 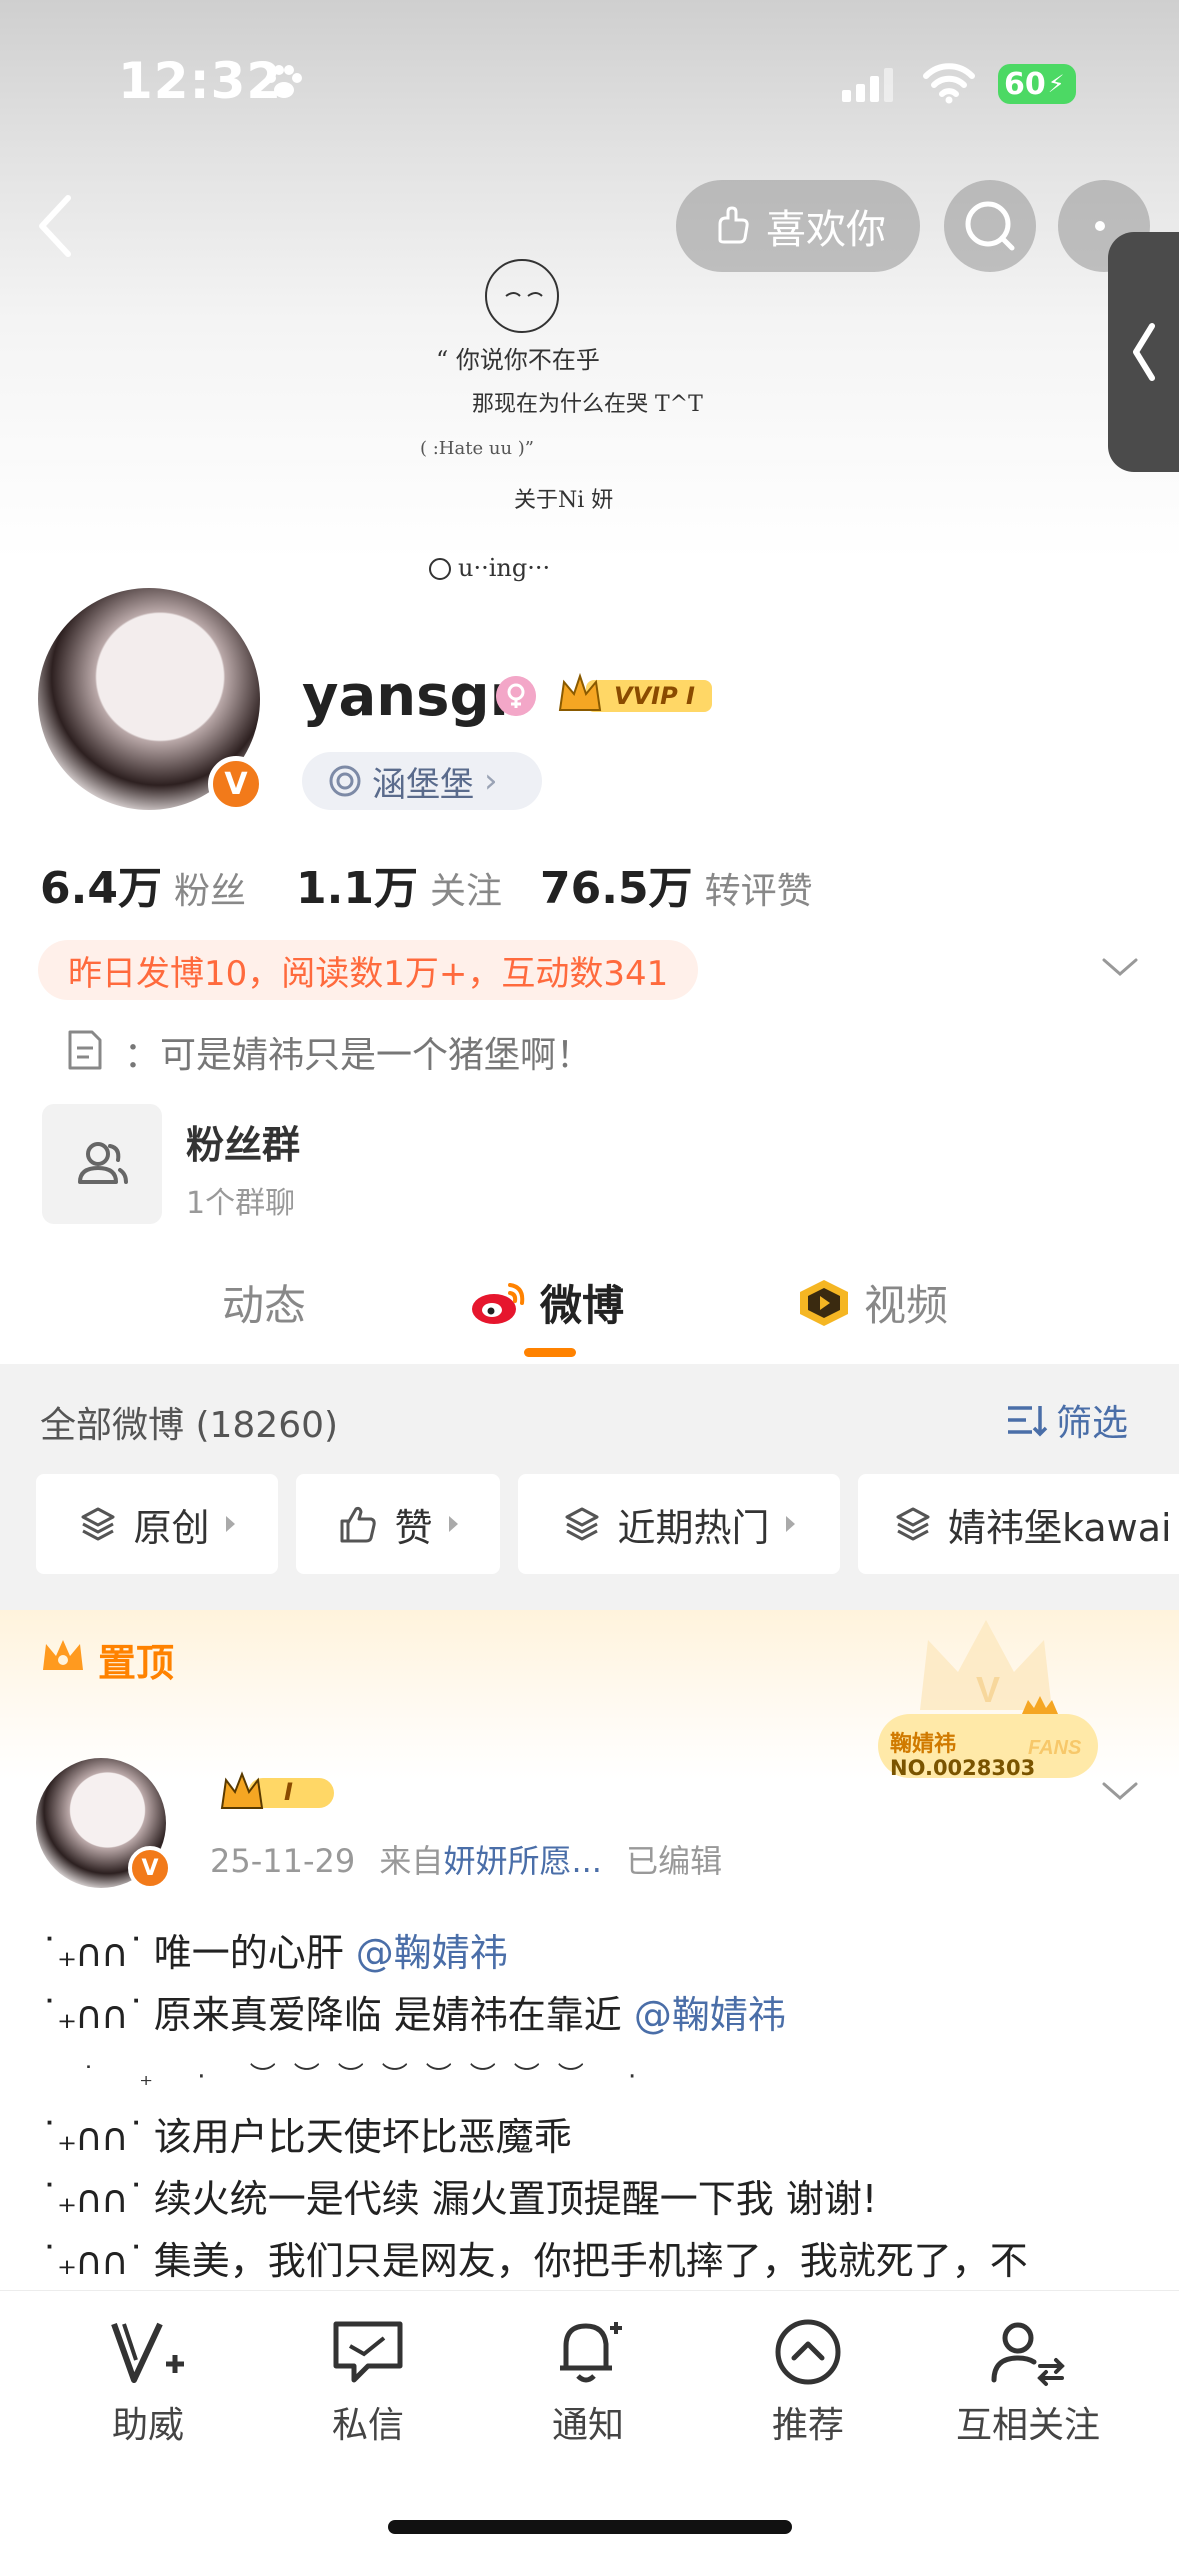 What do you see at coordinates (1028, 1421) in the screenshot?
I see `filter-icon` at bounding box center [1028, 1421].